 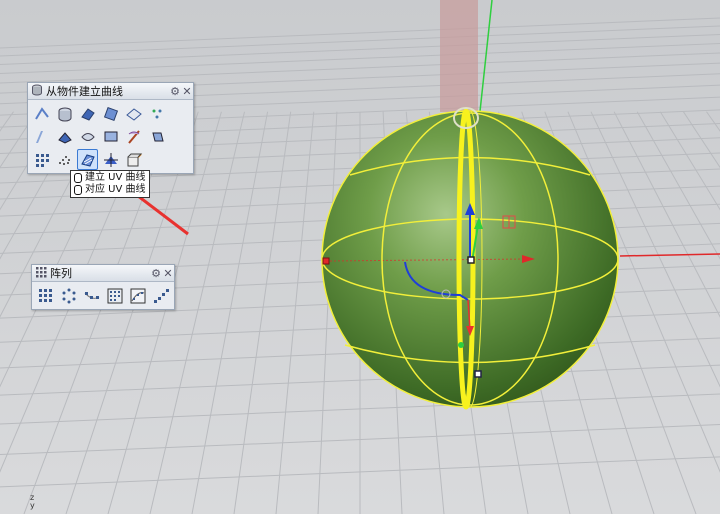 What do you see at coordinates (41, 159) in the screenshot?
I see `point-cloud-icon` at bounding box center [41, 159].